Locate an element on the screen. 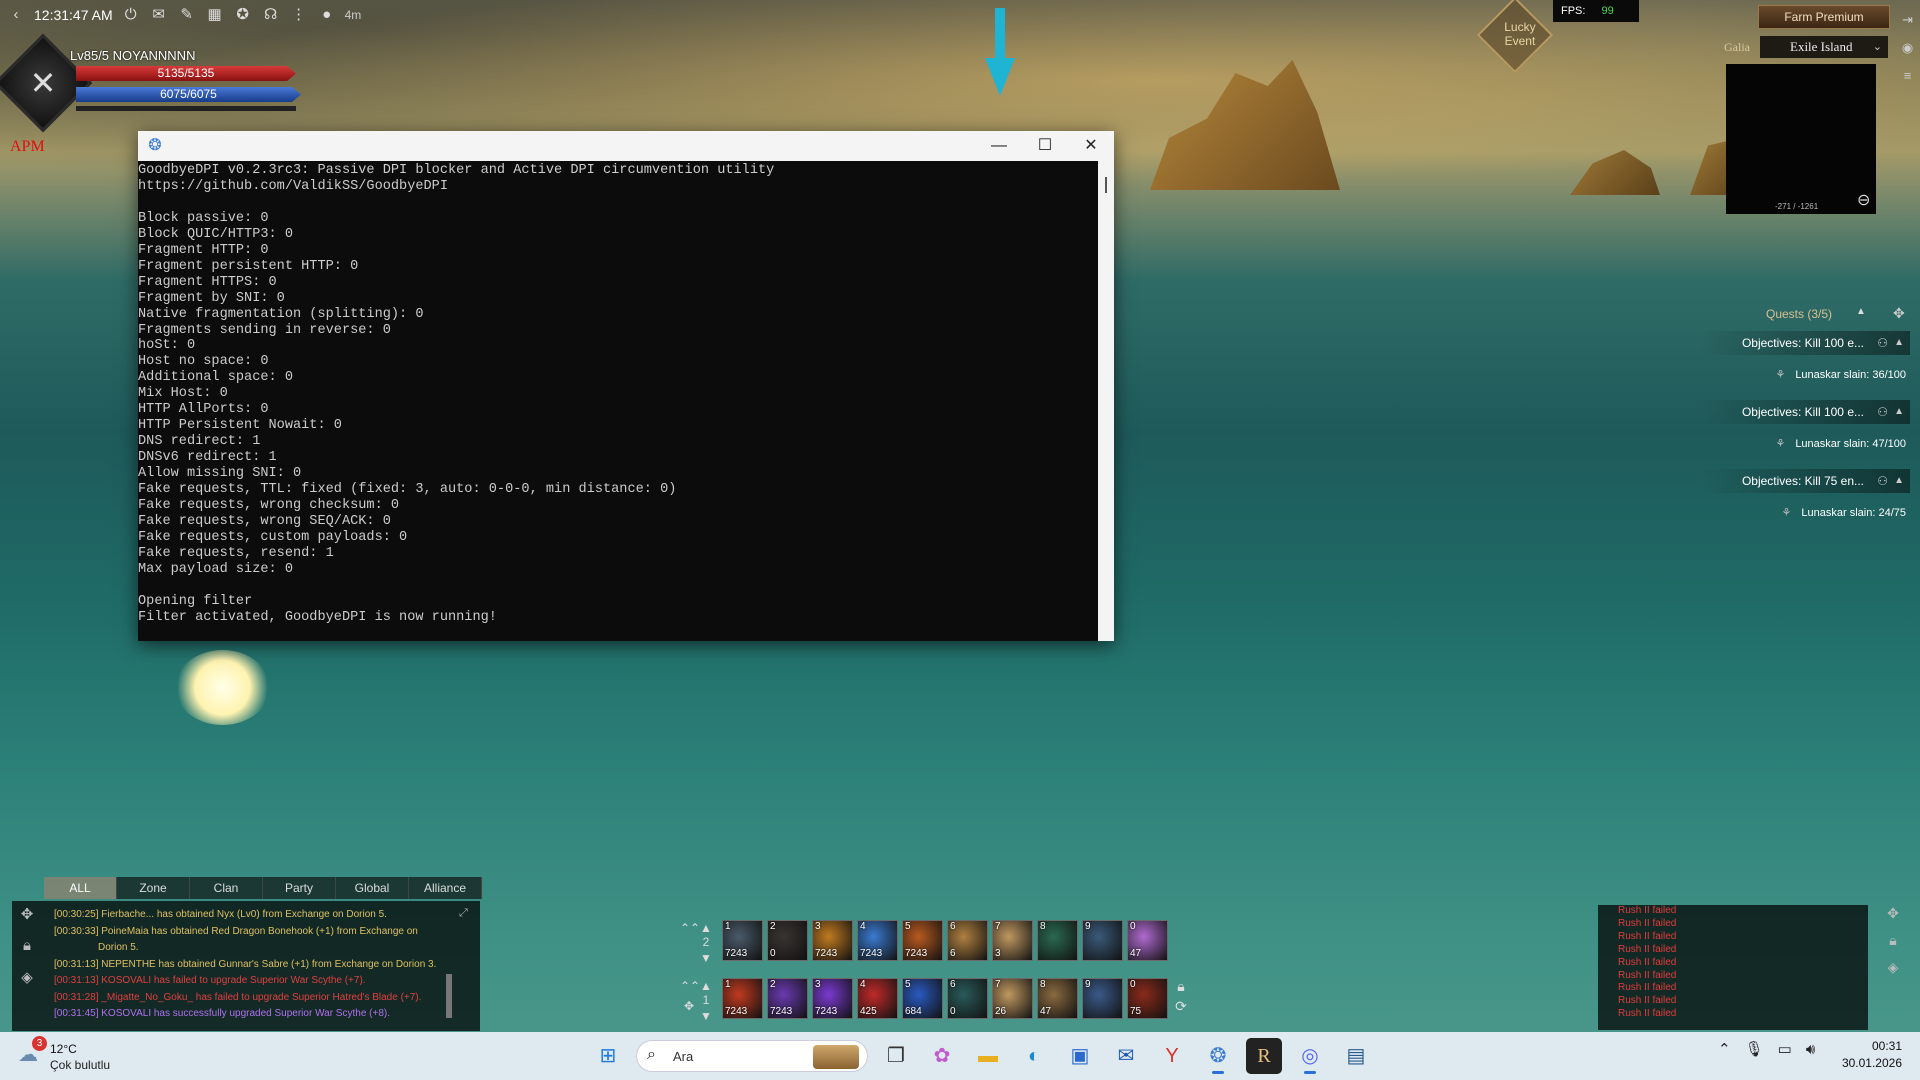 The width and height of the screenshot is (1920, 1080). mail-icon: ✉ is located at coordinates (159, 15).